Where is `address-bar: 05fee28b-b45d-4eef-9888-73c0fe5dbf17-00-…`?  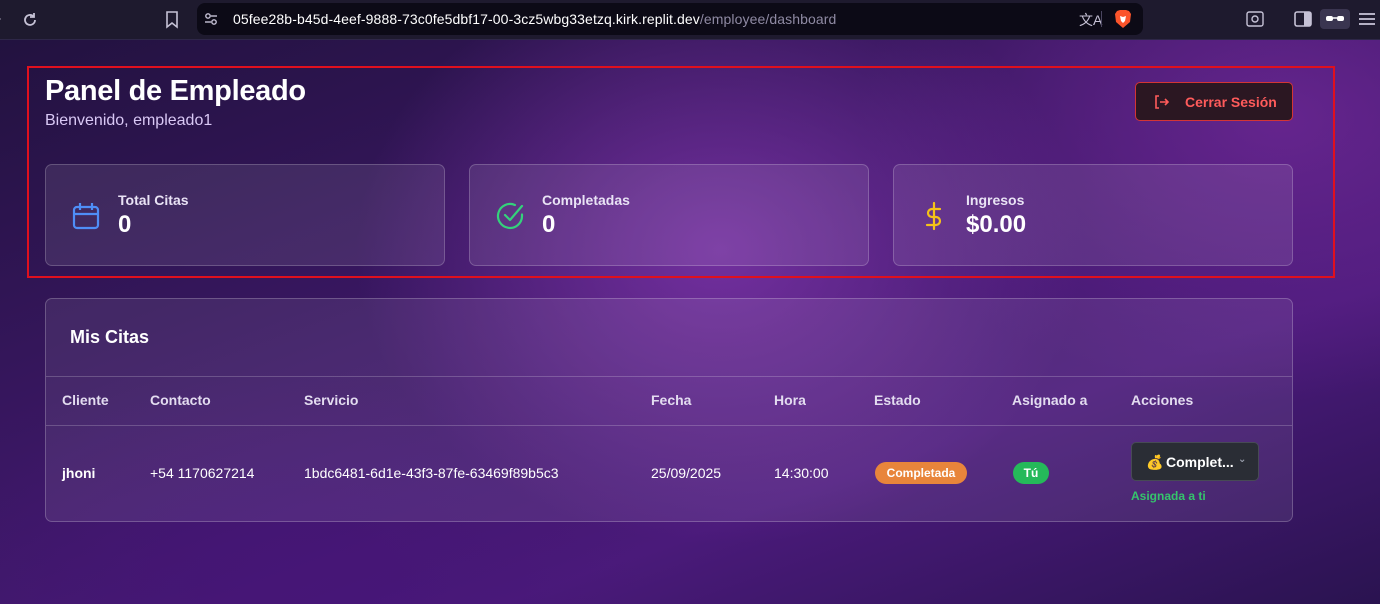
address-bar: 05fee28b-b45d-4eef-9888-73c0fe5dbf17-00-… is located at coordinates (670, 19).